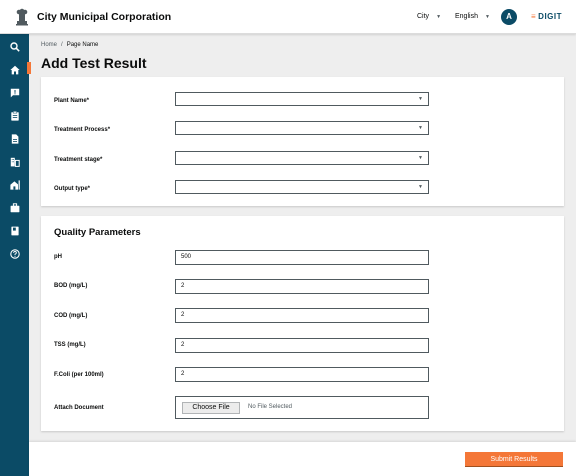  Describe the element at coordinates (302, 407) in the screenshot. I see `attach-document-field: Choose File No File Selected` at that location.